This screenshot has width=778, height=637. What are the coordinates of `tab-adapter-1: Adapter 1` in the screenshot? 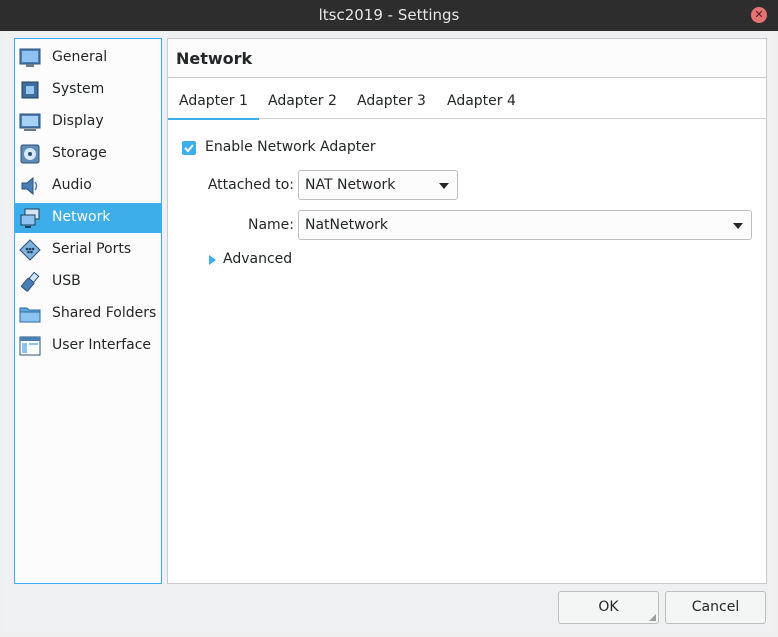 It's located at (213, 106).